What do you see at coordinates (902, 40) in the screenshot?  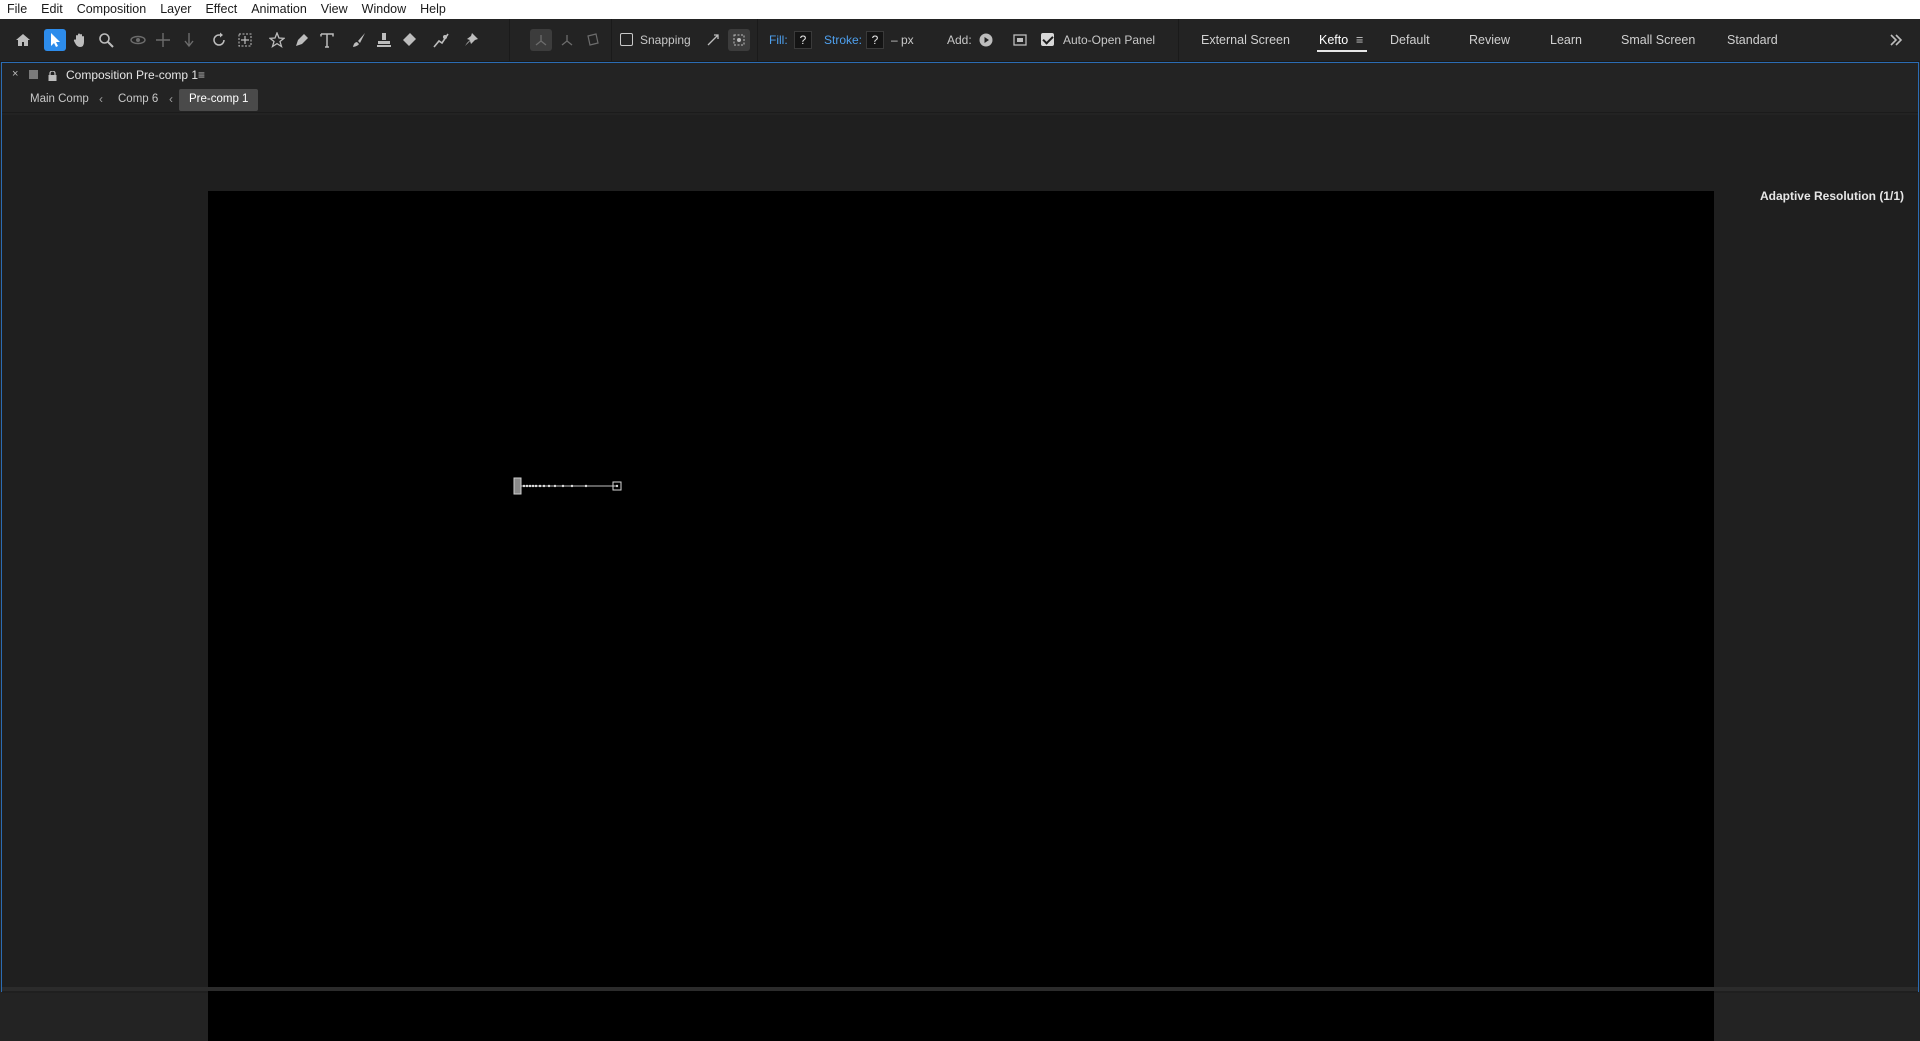 I see `stroke-width-value: – px` at bounding box center [902, 40].